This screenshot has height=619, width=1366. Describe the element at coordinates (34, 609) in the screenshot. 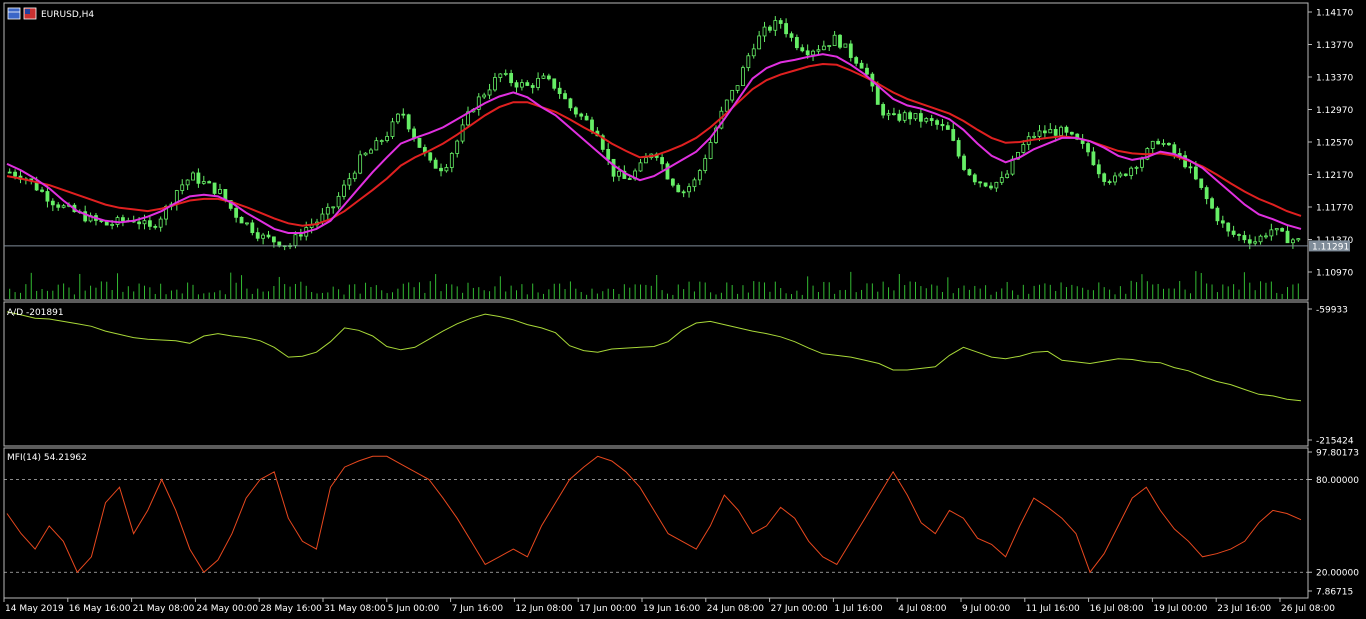

I see `time-tick-0: 14 May 2019` at that location.